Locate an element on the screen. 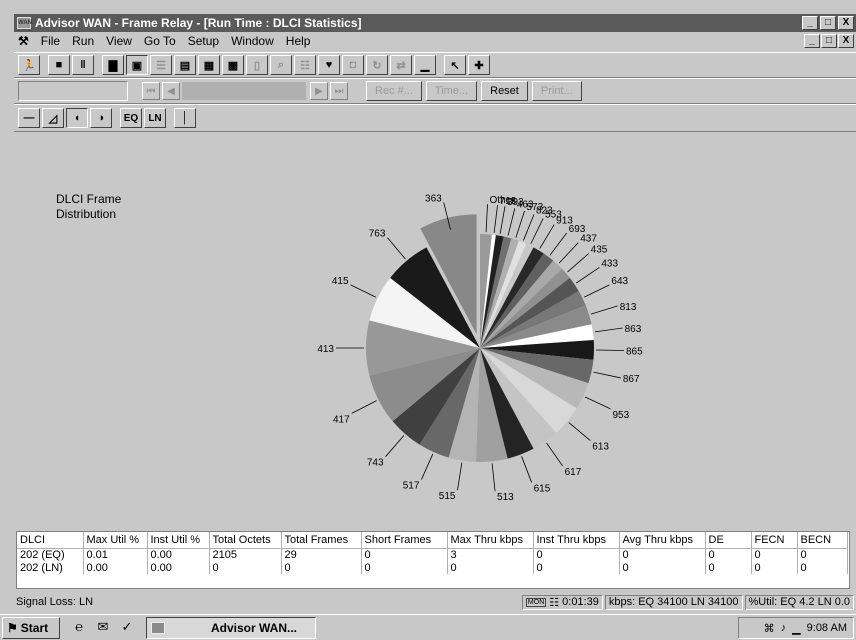 The width and height of the screenshot is (856, 640). column-header: Max Util % is located at coordinates (115, 540).